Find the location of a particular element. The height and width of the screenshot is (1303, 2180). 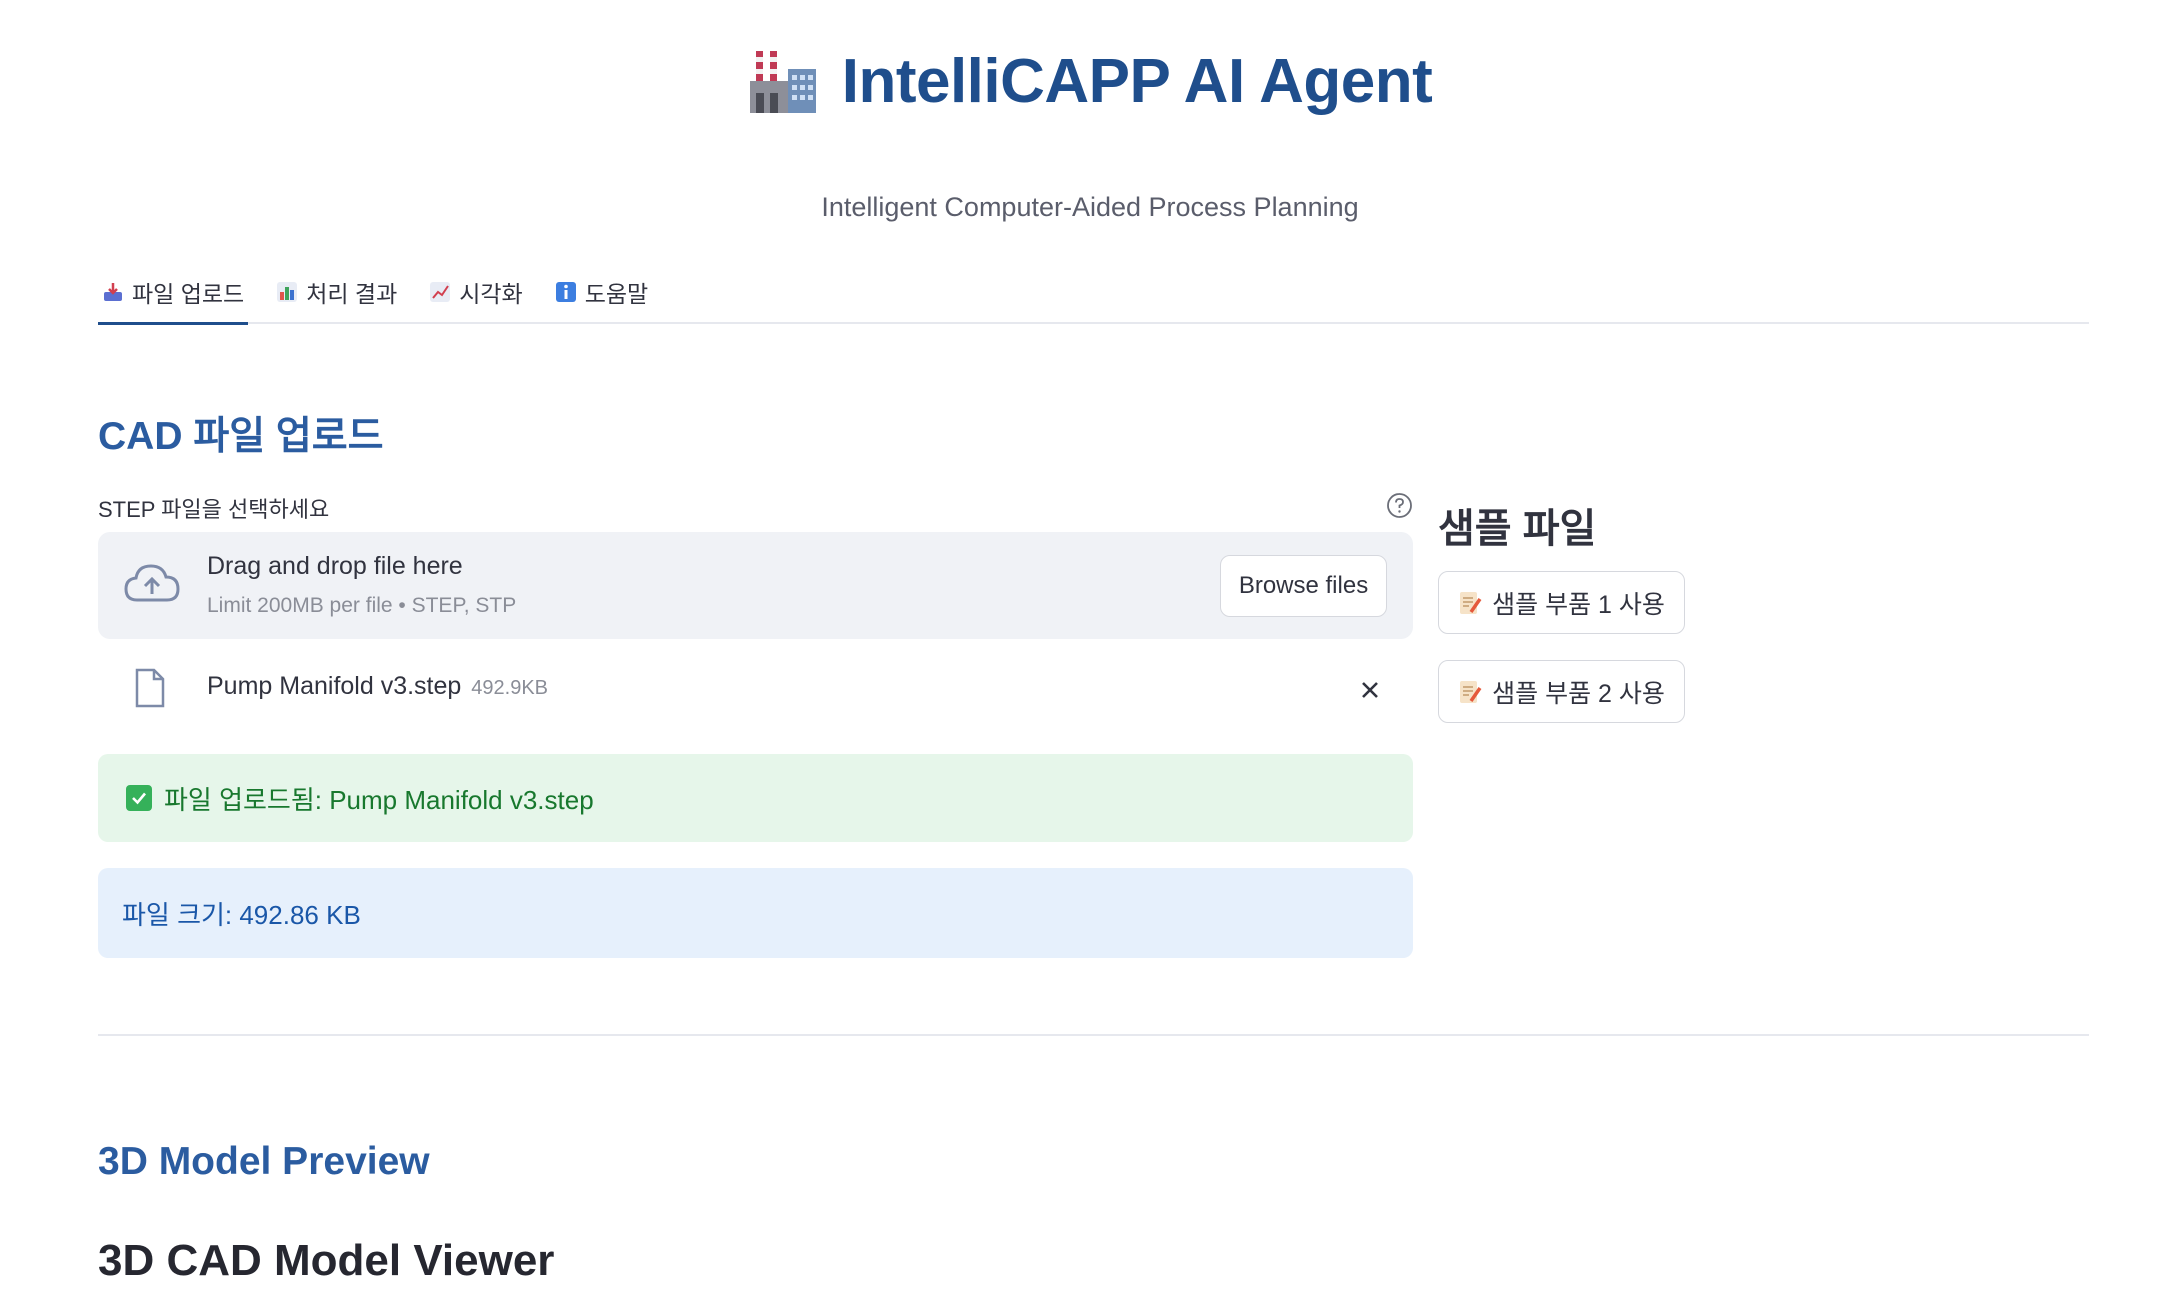

tab-results: 처리 결과 is located at coordinates (336, 292).